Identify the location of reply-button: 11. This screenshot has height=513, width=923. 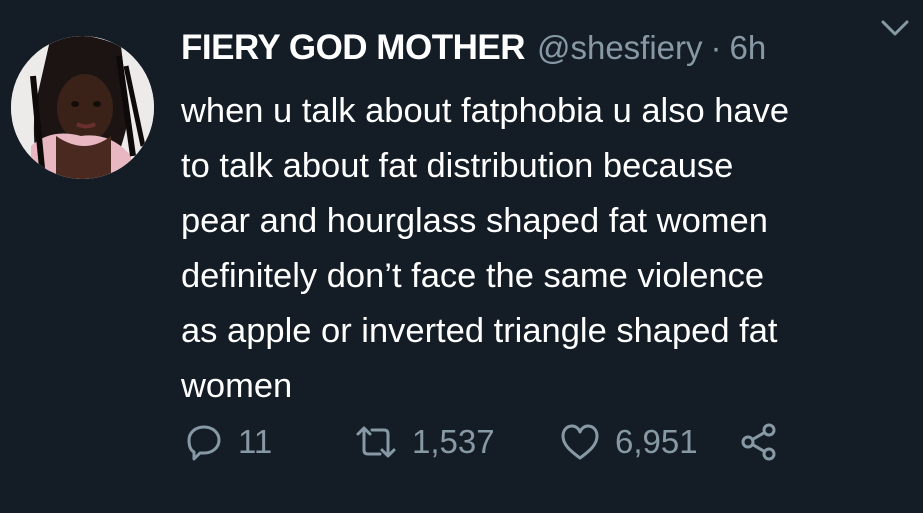
(269, 442).